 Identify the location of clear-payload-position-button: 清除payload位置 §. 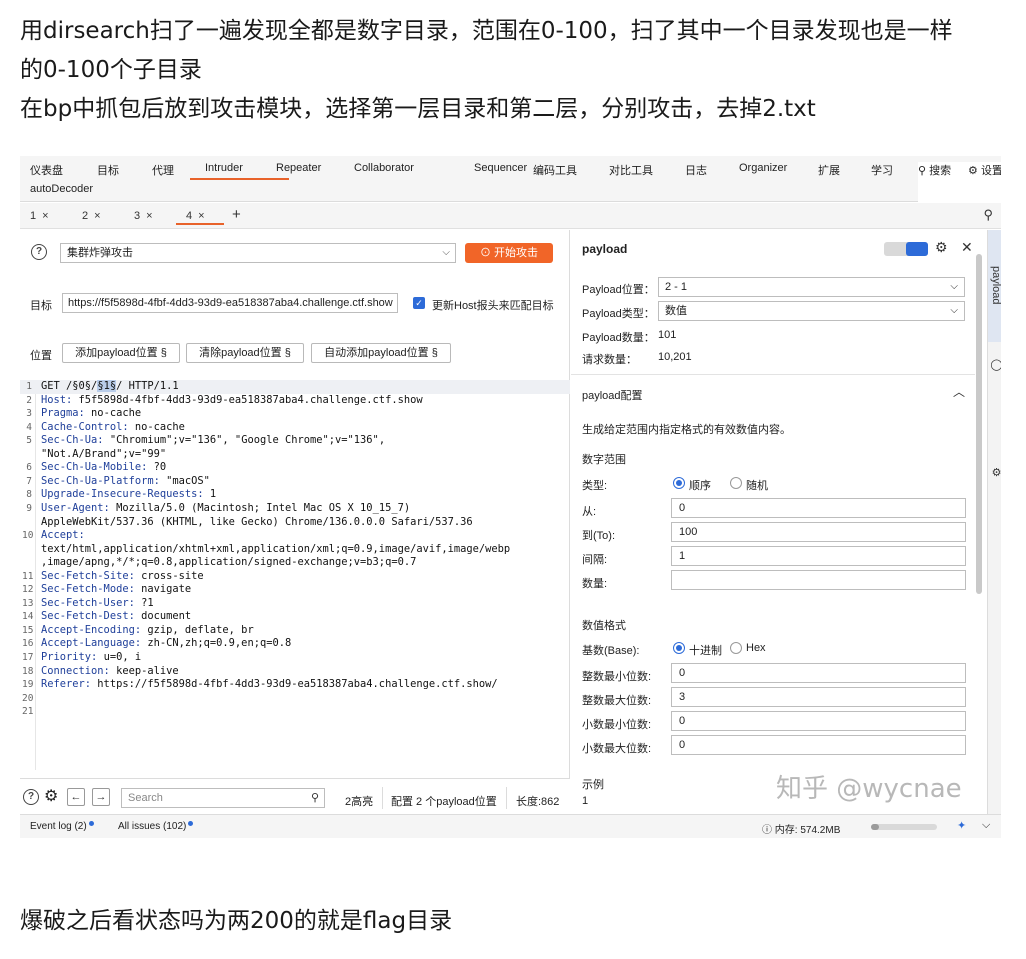
(245, 353).